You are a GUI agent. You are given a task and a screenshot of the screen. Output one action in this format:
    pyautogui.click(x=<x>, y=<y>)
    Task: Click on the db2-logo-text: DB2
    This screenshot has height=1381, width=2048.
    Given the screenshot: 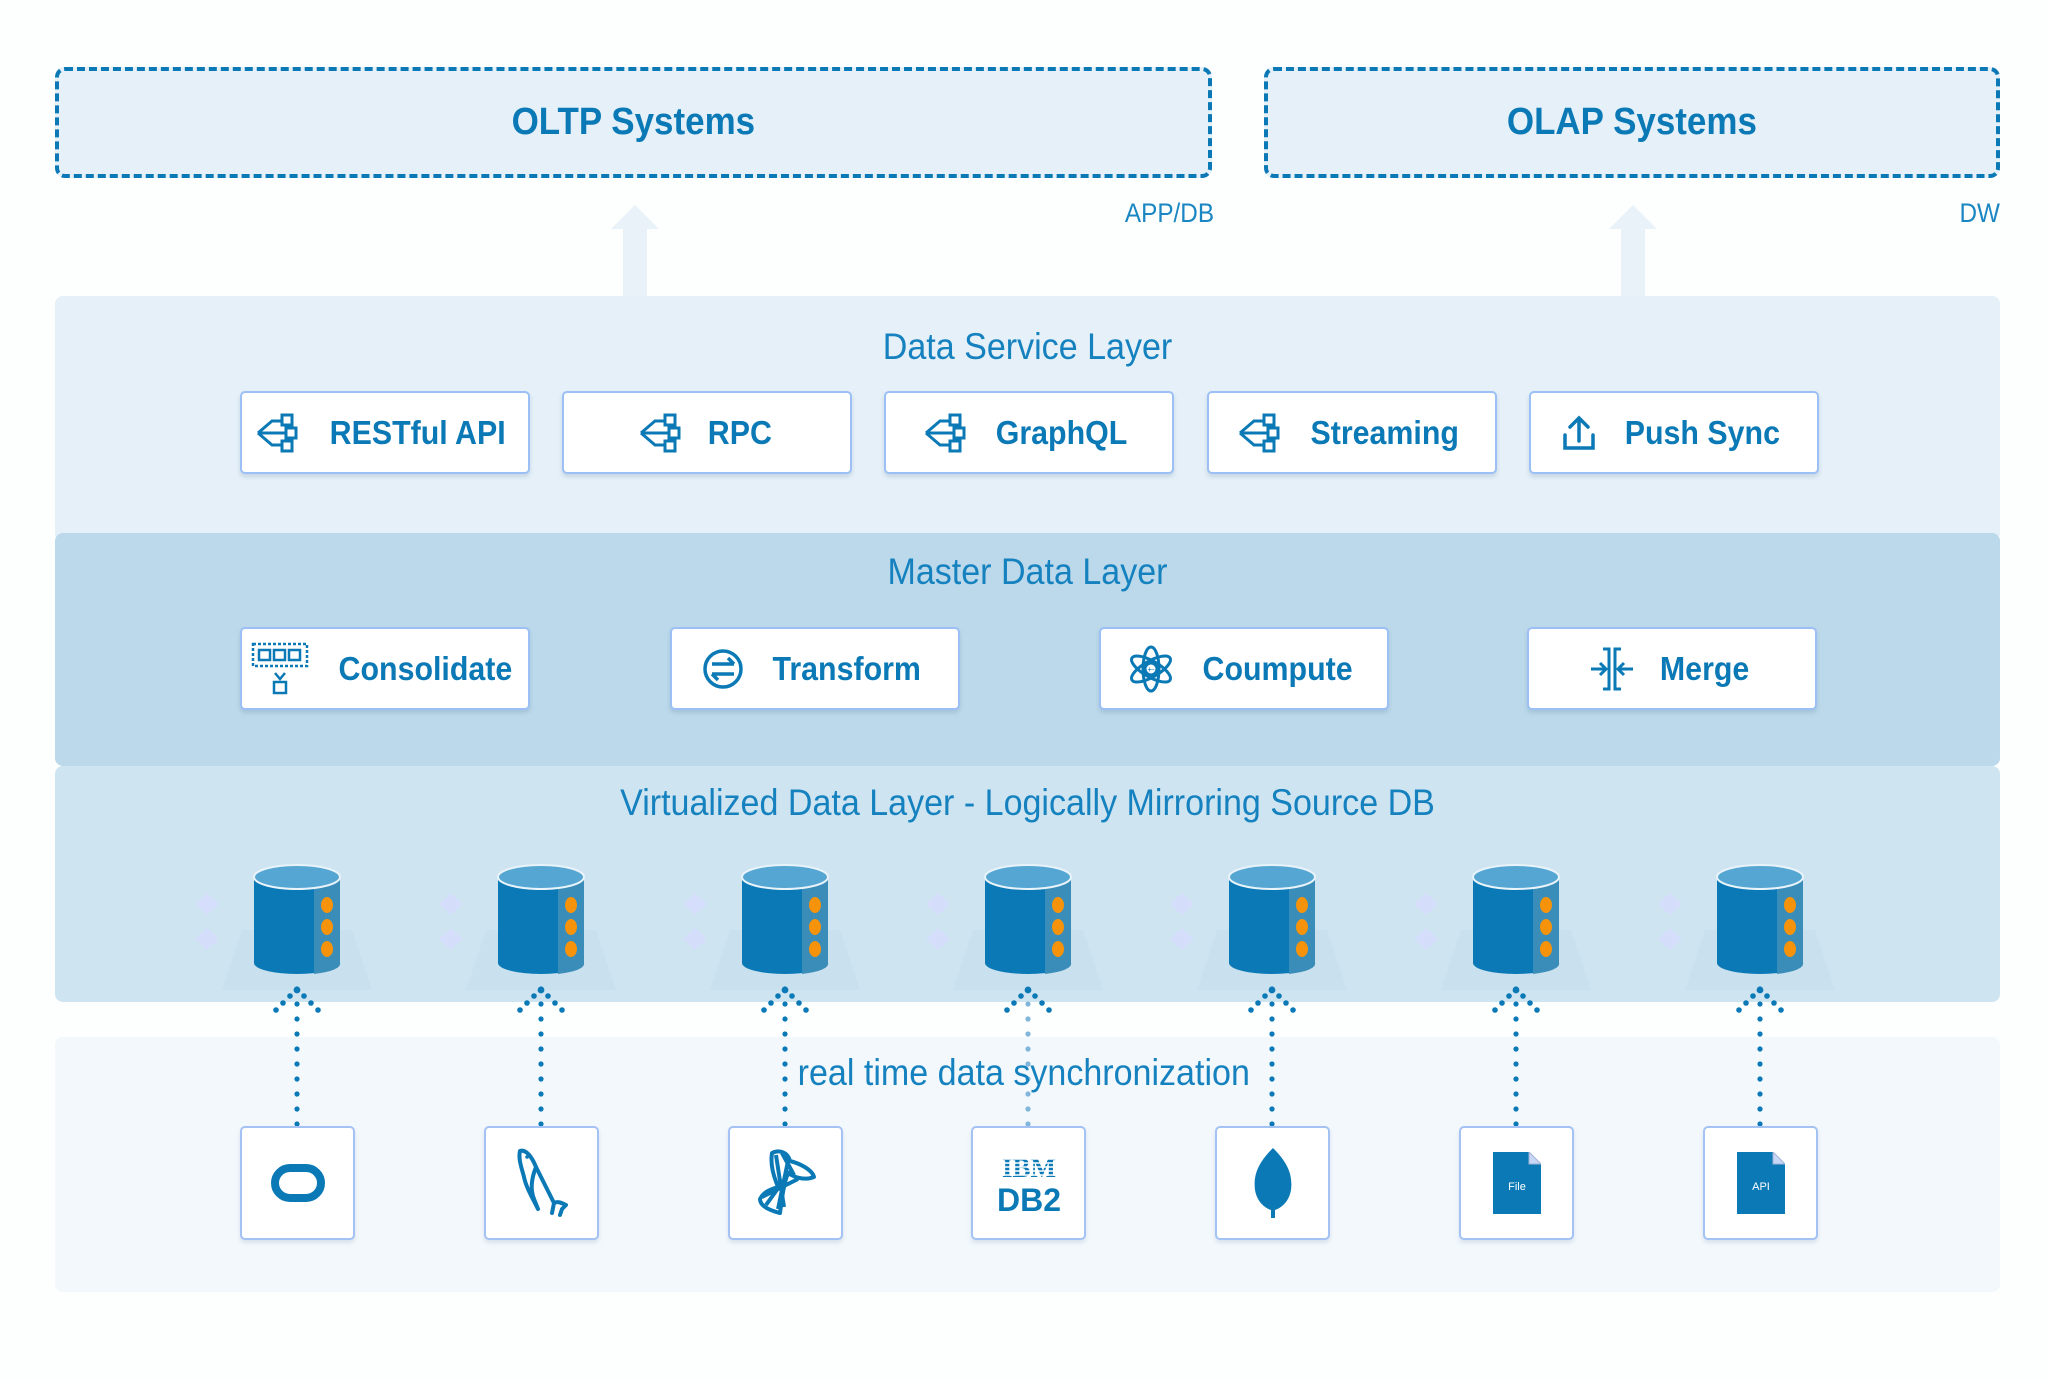 What is the action you would take?
    pyautogui.click(x=1029, y=1198)
    